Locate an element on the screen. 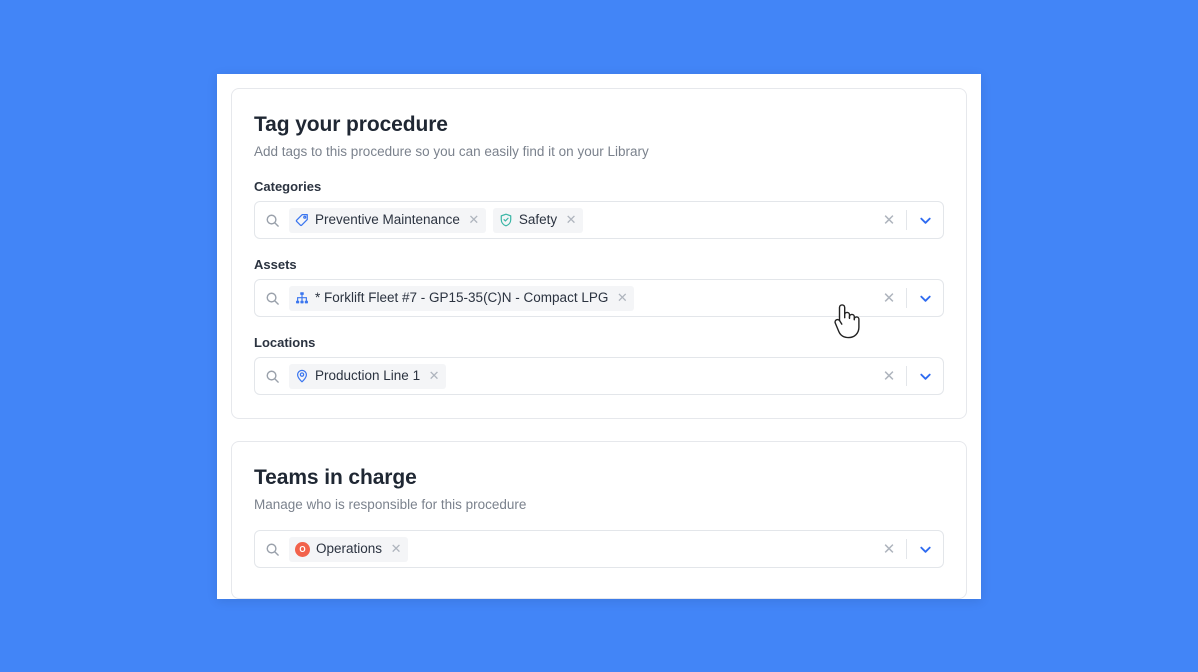 The image size is (1198, 672). locations-actions: ✕ is located at coordinates (907, 376).